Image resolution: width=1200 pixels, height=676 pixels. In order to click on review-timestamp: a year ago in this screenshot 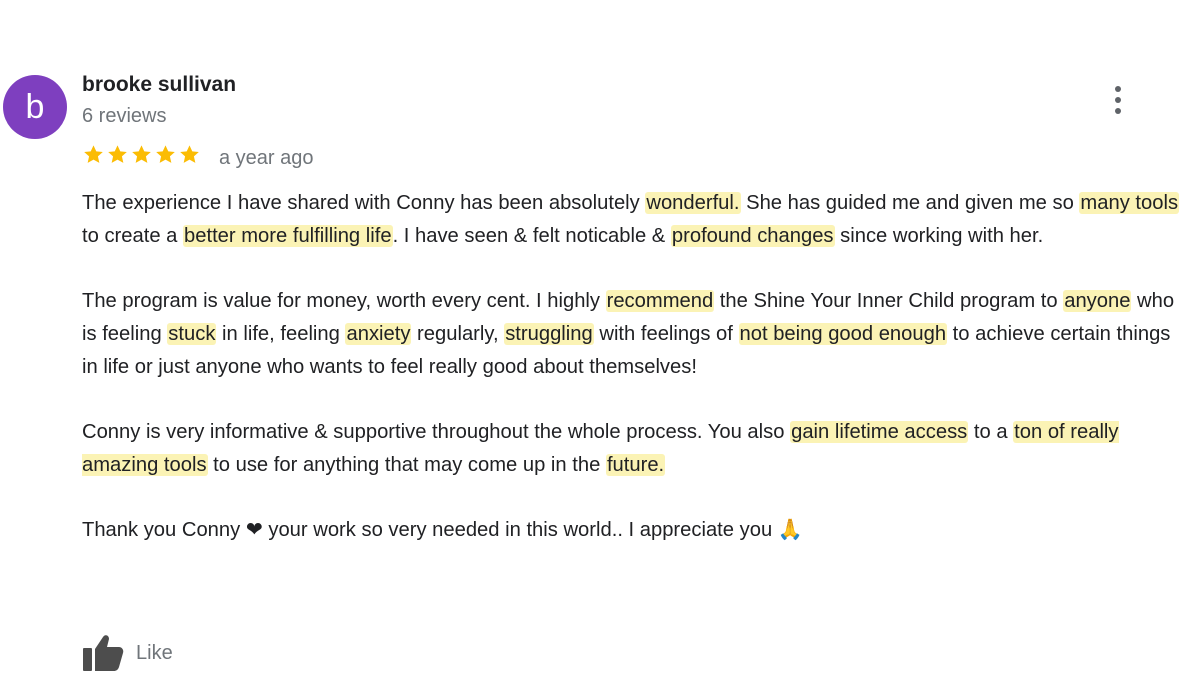, I will do `click(266, 158)`.